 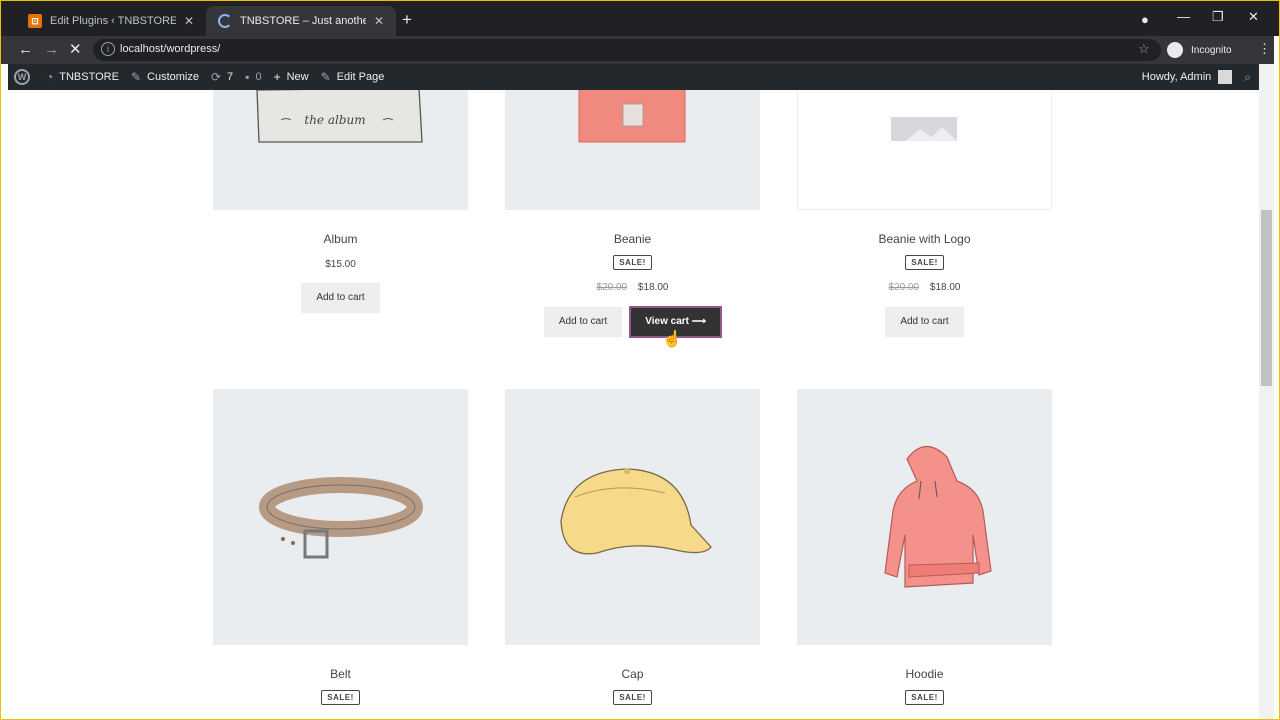 I want to click on page-scrollbar, so click(x=1266, y=392).